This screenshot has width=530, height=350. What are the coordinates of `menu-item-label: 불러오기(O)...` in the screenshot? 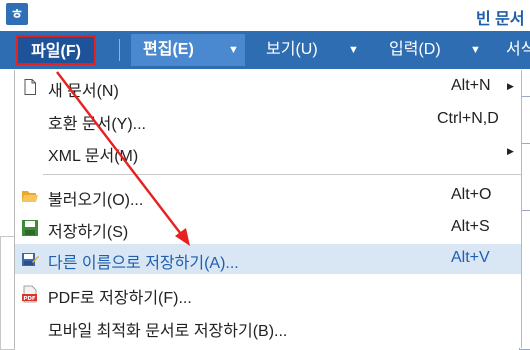 It's located at (96, 200).